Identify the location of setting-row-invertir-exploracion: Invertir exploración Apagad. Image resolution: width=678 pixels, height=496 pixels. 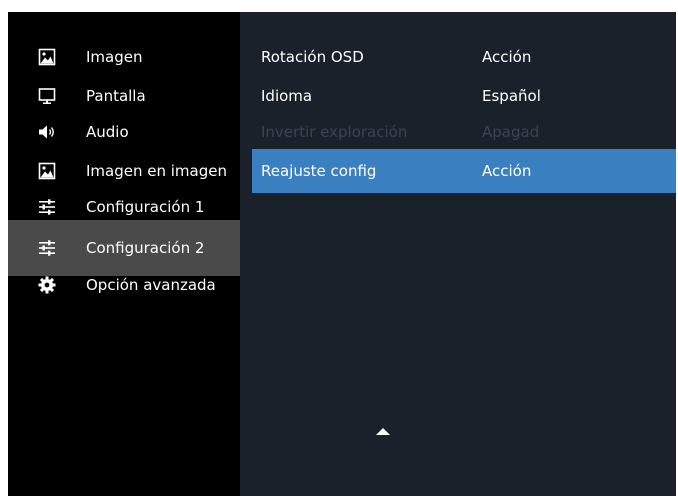
(464, 132).